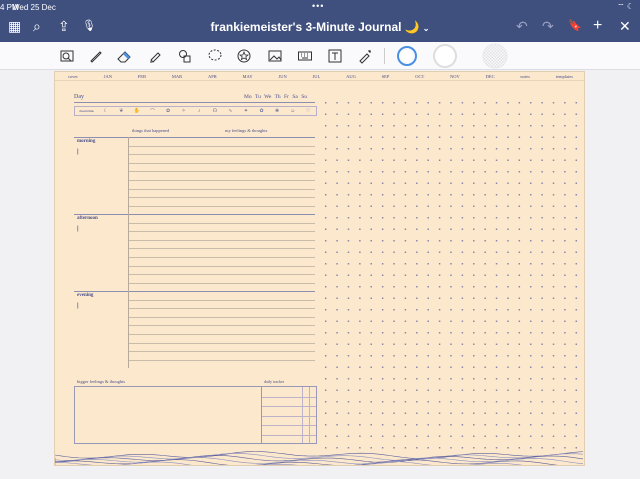 This screenshot has width=640, height=479. Describe the element at coordinates (177, 76) in the screenshot. I see `month-tab: MAR` at that location.